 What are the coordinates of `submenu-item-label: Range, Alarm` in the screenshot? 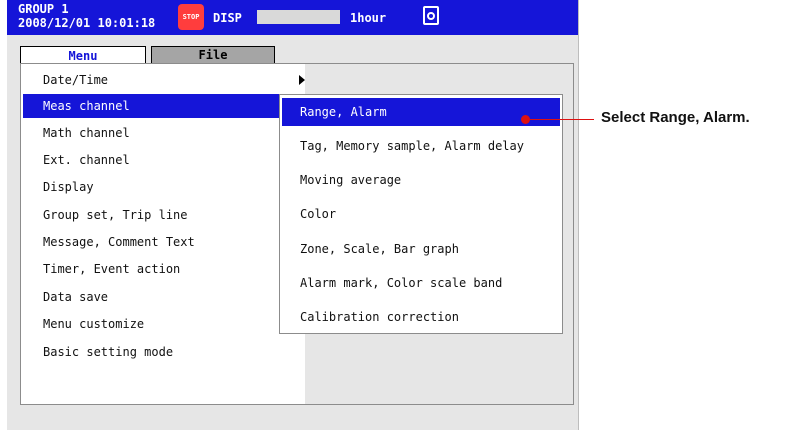 It's located at (343, 112).